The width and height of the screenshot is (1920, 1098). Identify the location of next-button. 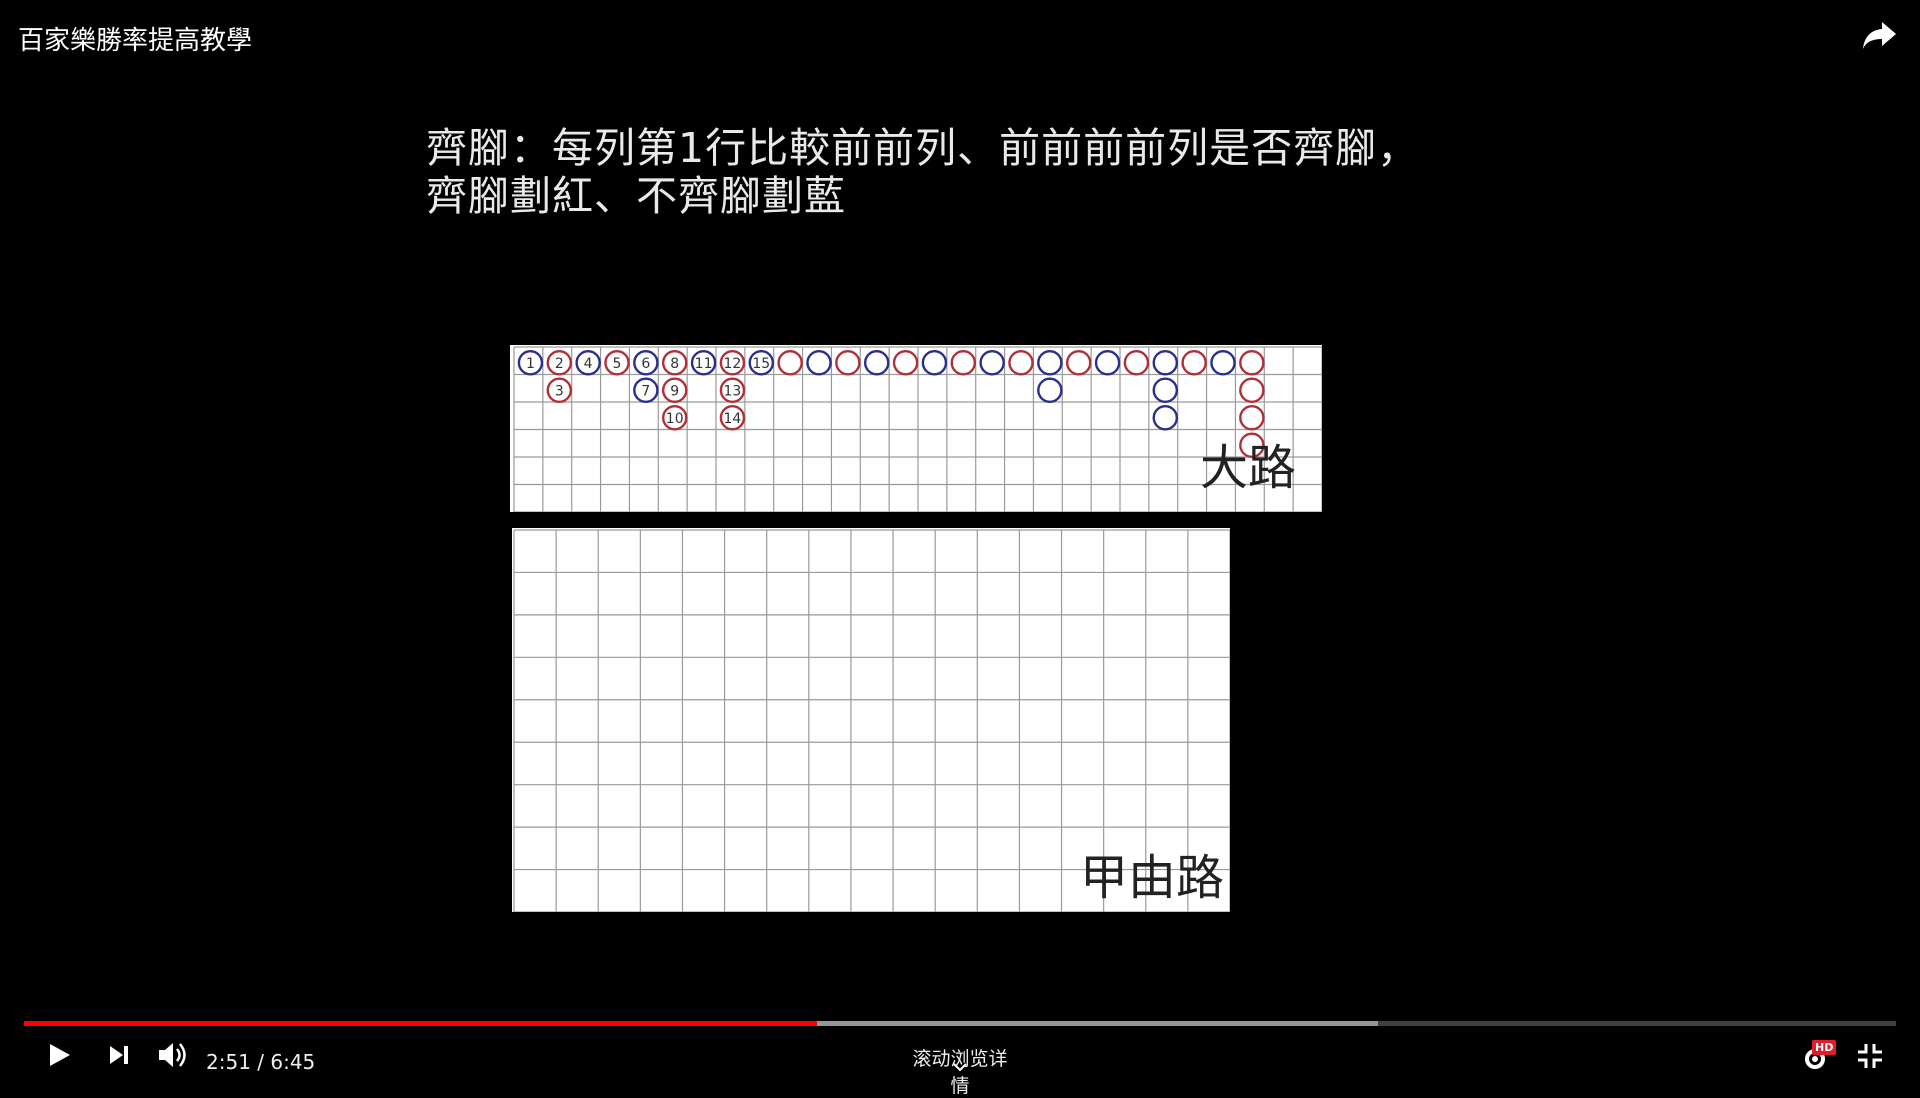
(119, 1057).